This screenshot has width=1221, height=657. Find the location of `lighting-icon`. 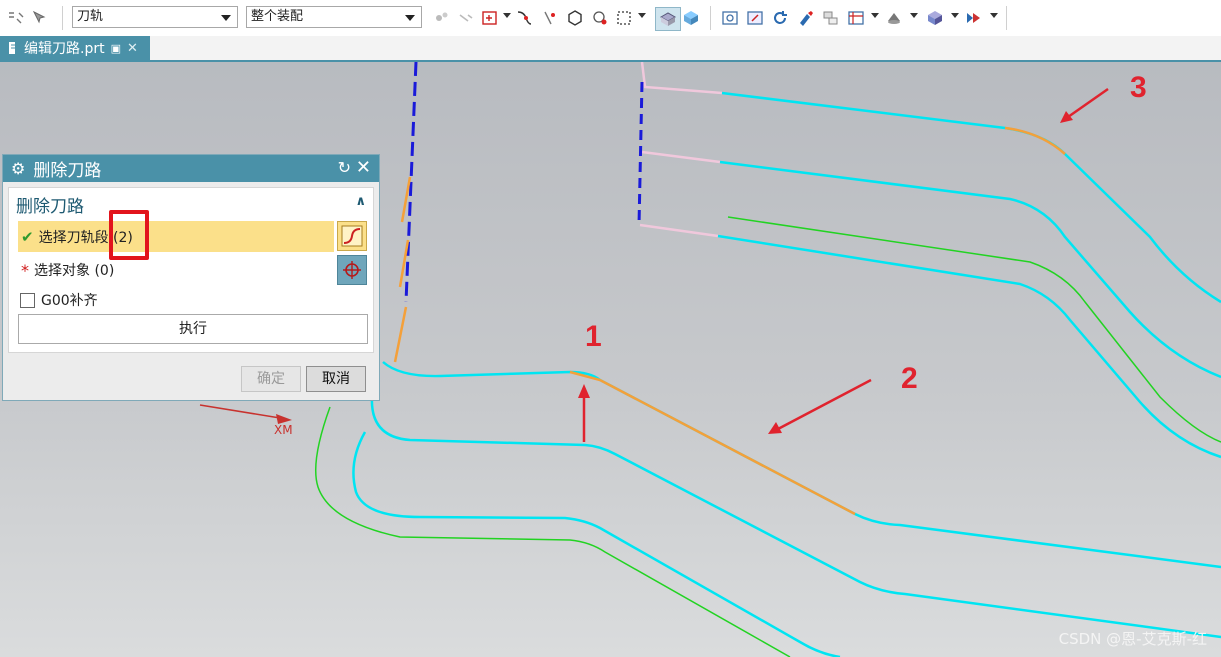

lighting-icon is located at coordinates (894, 18).